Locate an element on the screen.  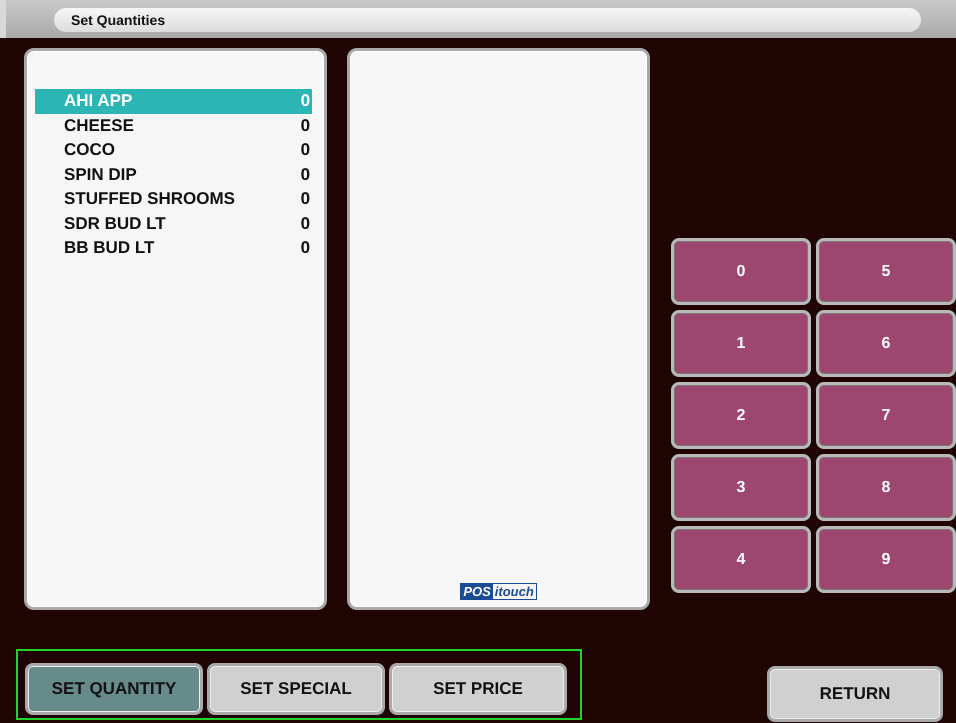
item-name: COCO is located at coordinates (89, 150).